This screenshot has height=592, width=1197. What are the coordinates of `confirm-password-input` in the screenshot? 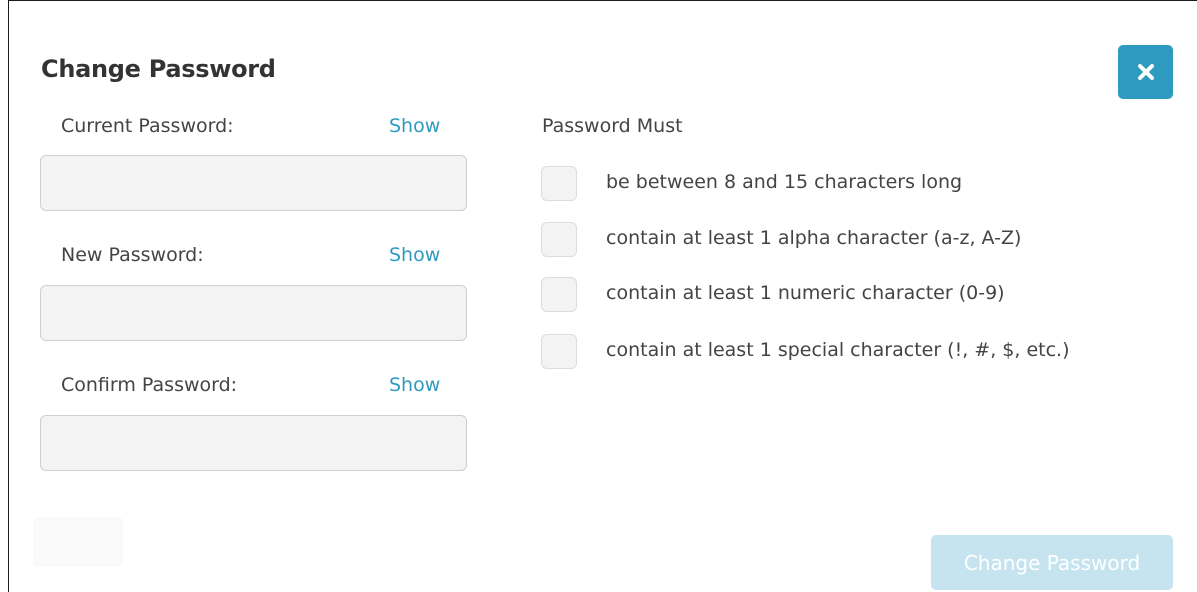 It's located at (253, 443).